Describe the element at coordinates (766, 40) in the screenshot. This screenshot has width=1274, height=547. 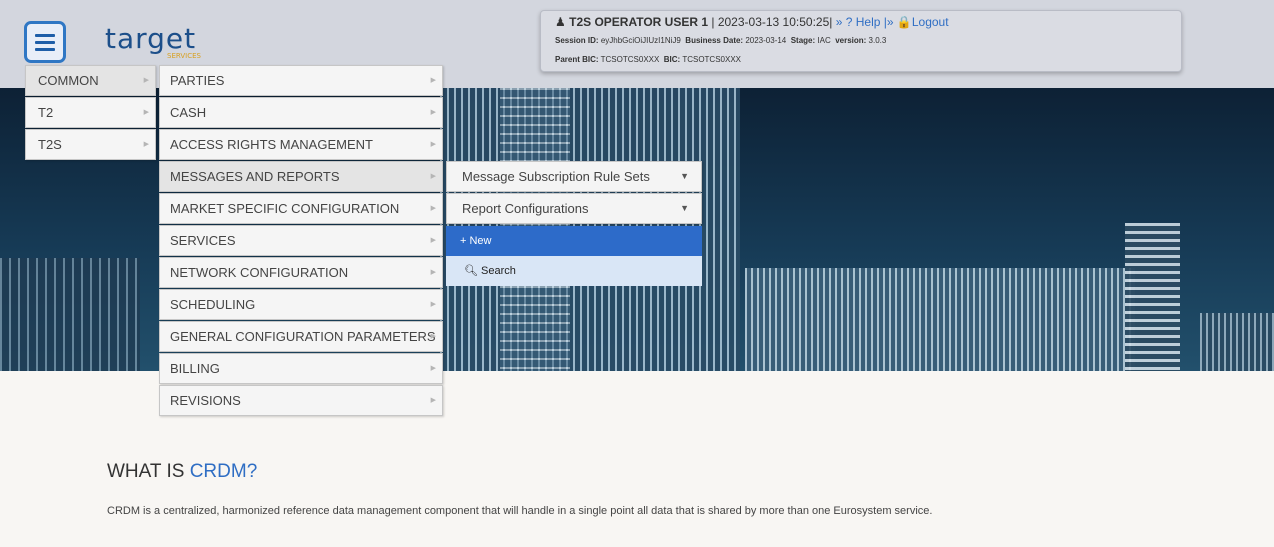
I see `business-date-value: 2023-03-14` at that location.